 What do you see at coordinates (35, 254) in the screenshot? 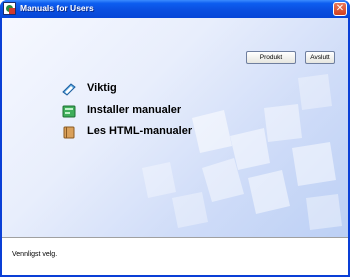
I see `status-text: Vennligst velg.` at bounding box center [35, 254].